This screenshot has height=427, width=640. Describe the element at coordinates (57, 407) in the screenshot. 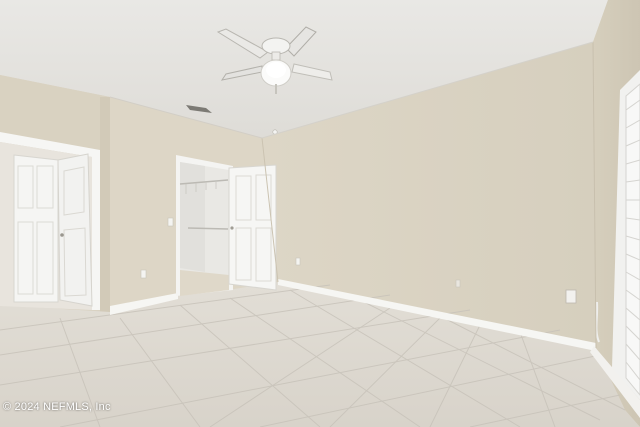

I see `watermark: © 2024 NEFMLS, Inc` at that location.